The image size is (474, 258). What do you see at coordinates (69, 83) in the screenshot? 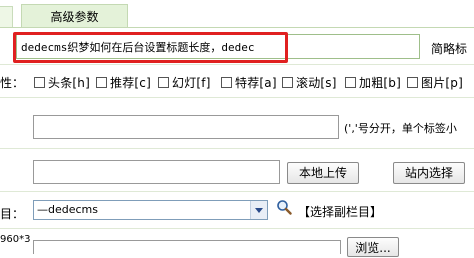
I see `checkbox-label: 头条[h]` at bounding box center [69, 83].